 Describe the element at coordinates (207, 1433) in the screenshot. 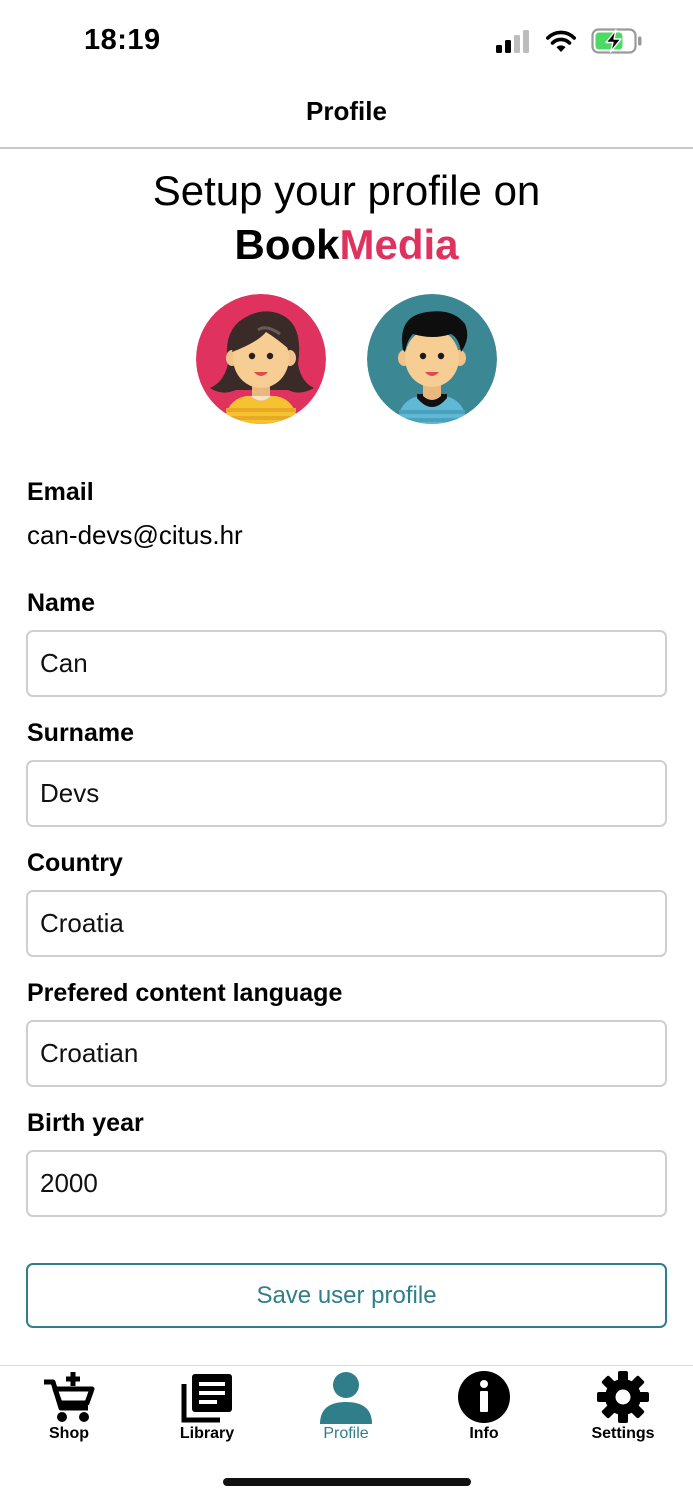

I see `tab-label-library: Library` at that location.